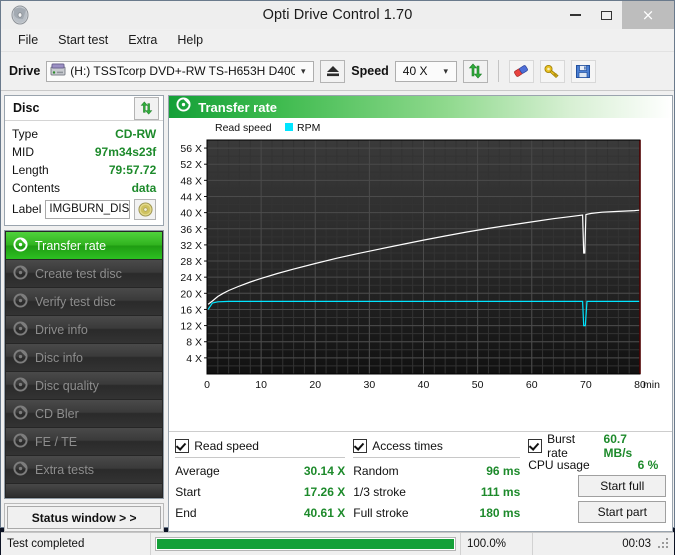  Describe the element at coordinates (84, 413) in the screenshot. I see `sidebar-item-cd-bler: CD Bler` at that location.